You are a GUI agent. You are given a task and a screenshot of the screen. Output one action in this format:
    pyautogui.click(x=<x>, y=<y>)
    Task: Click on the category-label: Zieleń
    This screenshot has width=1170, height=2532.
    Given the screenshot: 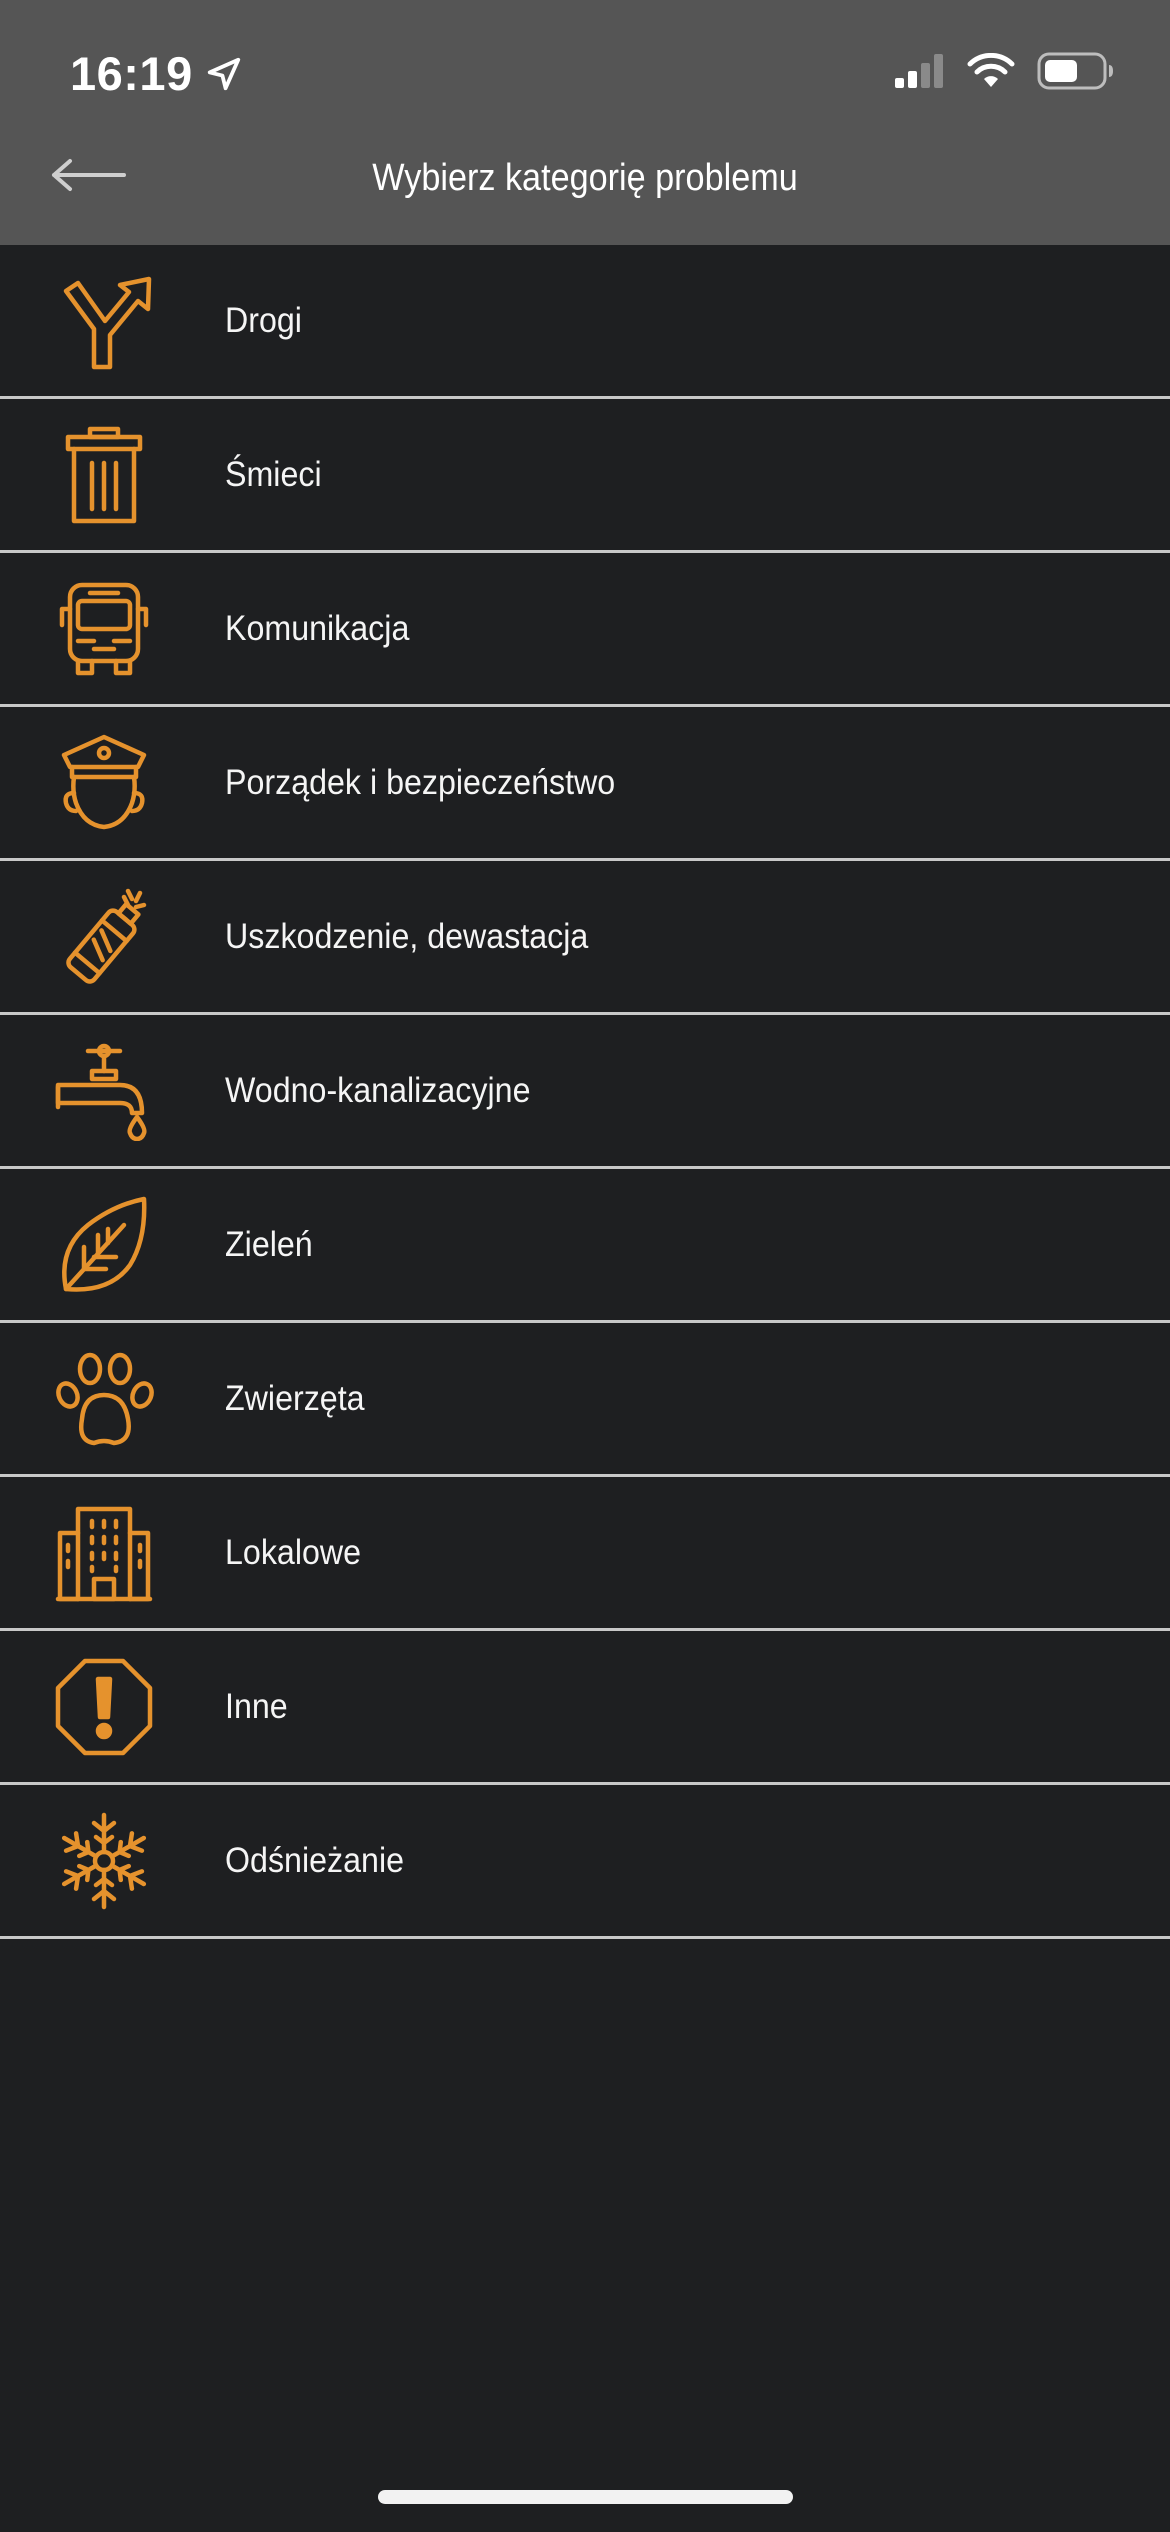 What is the action you would take?
    pyautogui.click(x=269, y=1244)
    